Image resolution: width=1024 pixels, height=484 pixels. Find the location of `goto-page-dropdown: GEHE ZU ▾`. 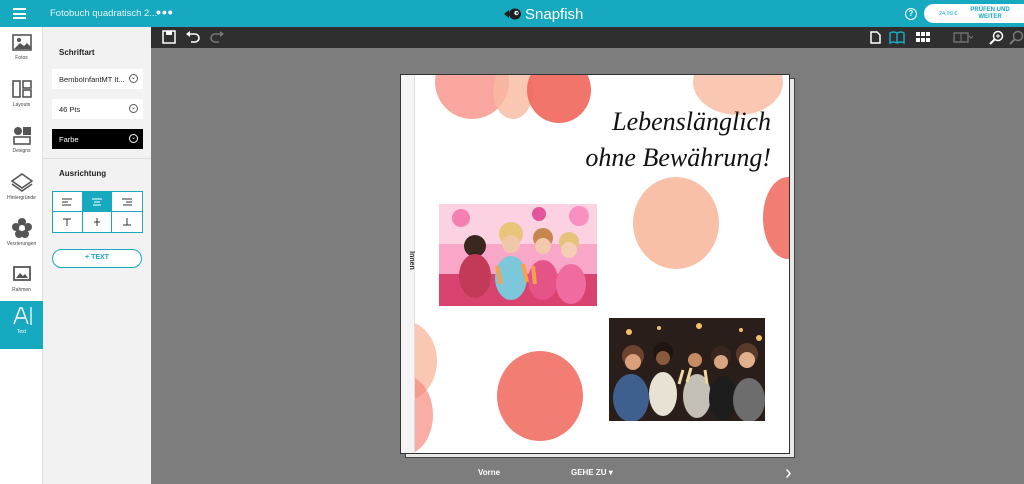

goto-page-dropdown: GEHE ZU ▾ is located at coordinates (592, 472).